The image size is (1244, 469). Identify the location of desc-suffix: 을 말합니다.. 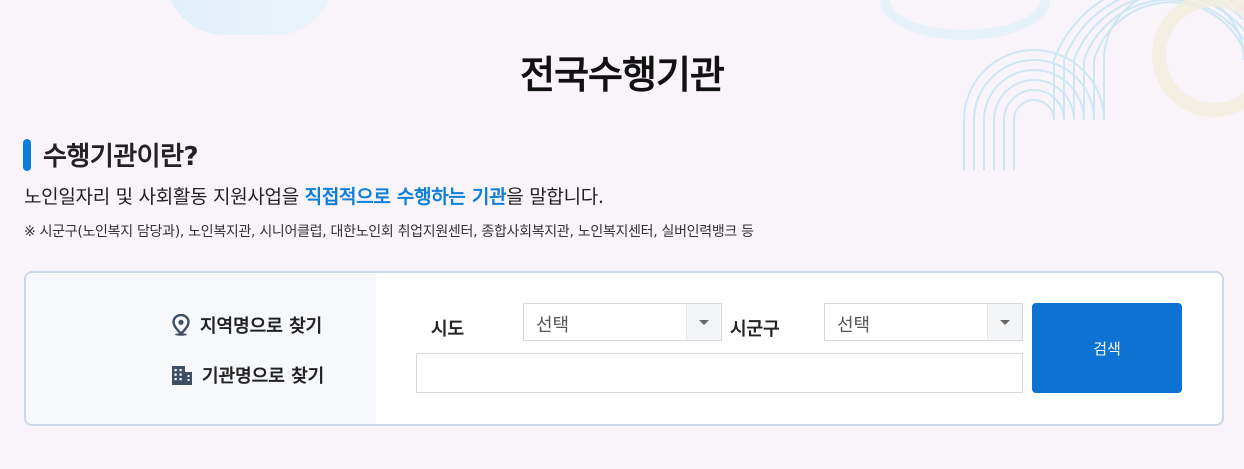
(555, 197).